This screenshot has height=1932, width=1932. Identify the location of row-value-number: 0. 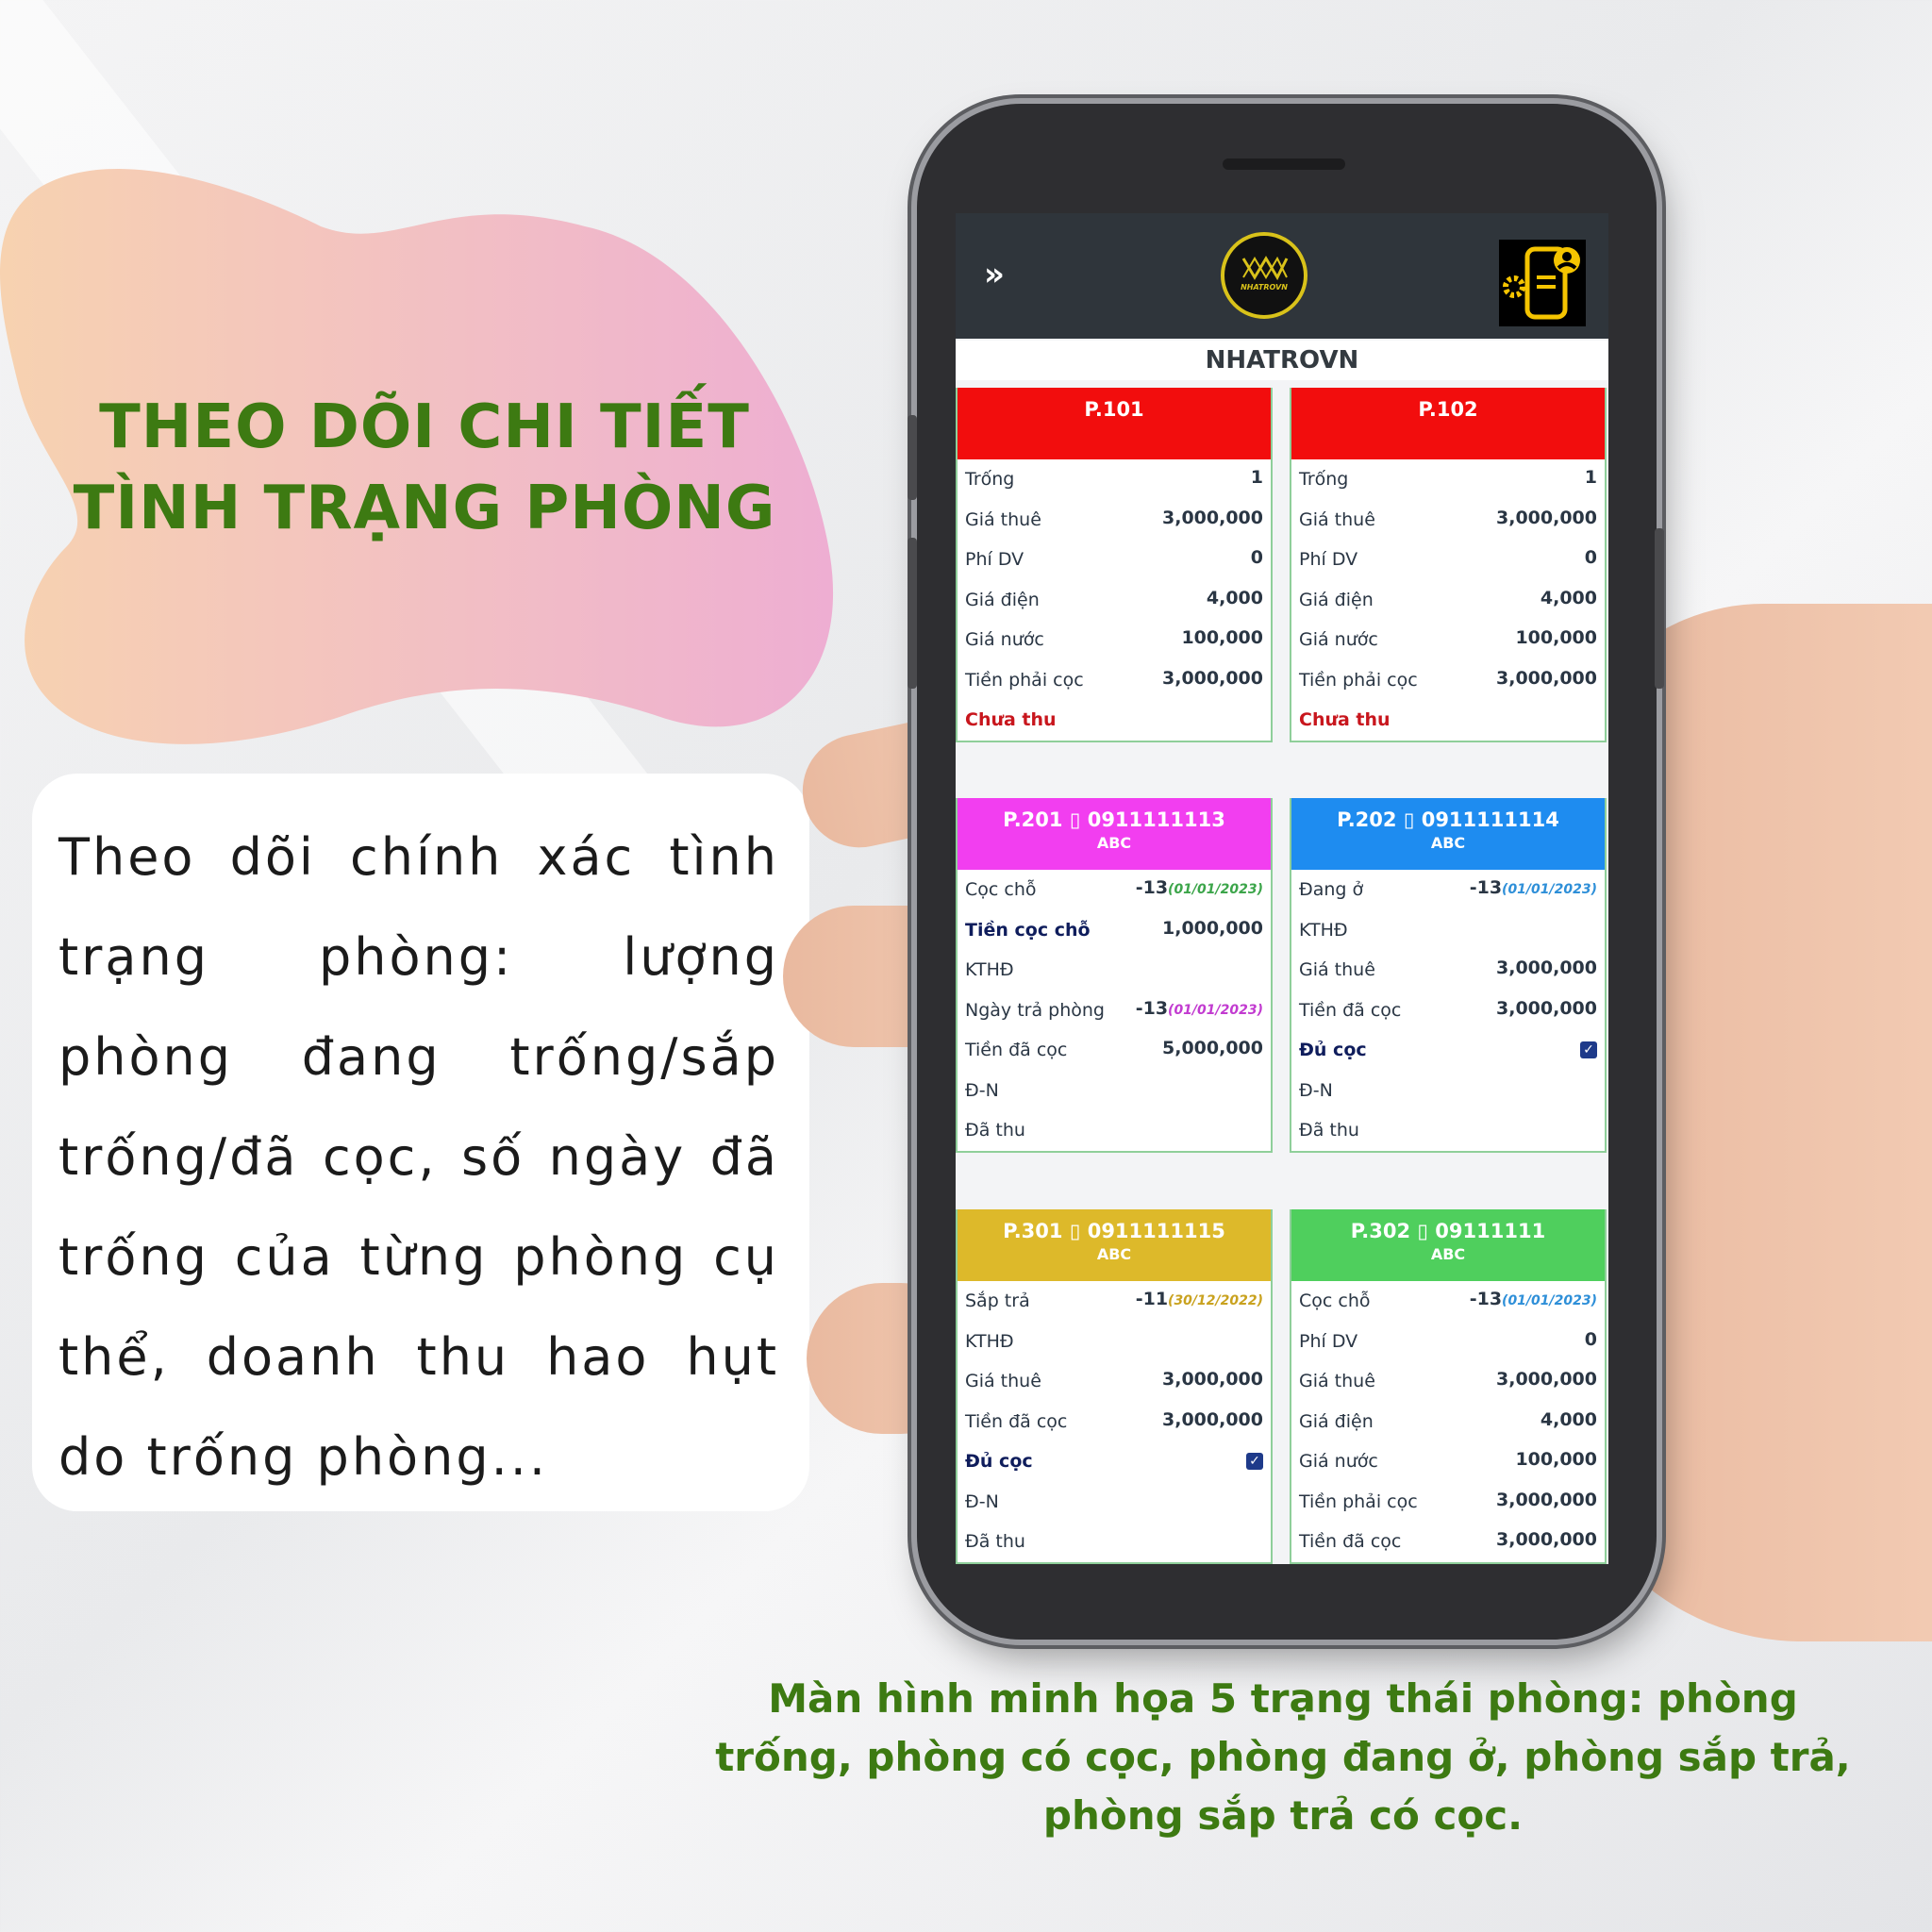
(1591, 557).